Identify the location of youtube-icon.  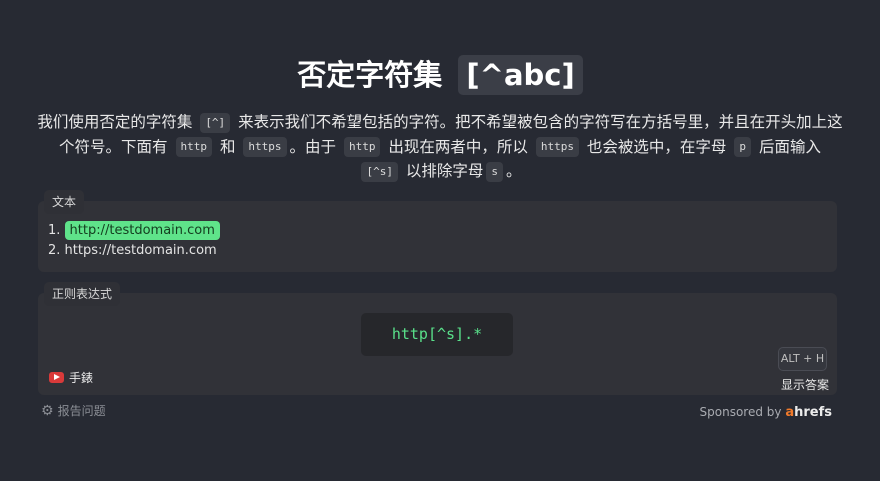
(56, 377).